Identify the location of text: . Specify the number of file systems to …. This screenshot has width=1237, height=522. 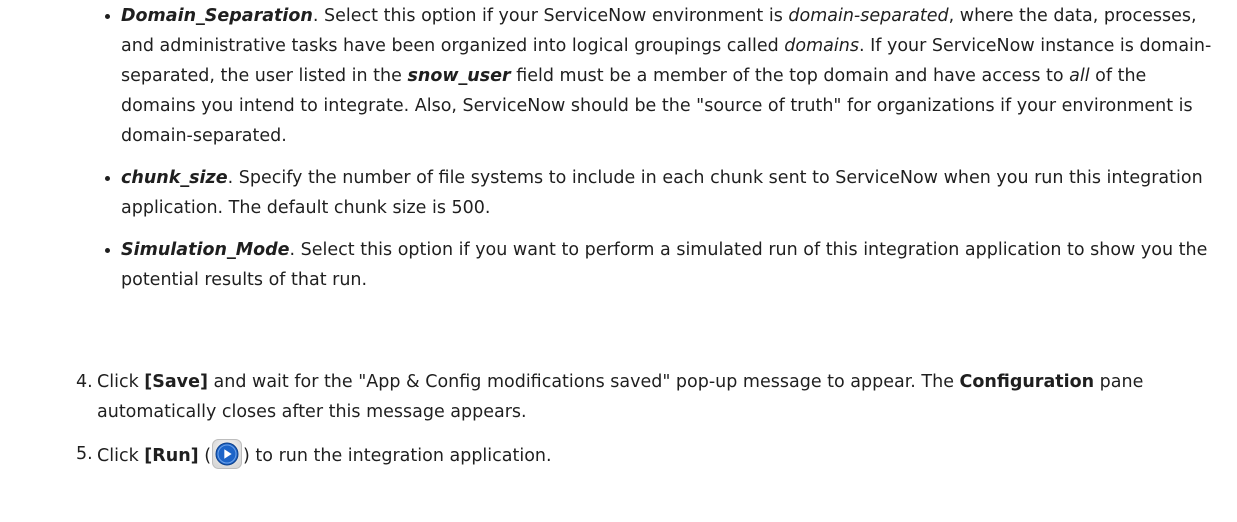
(662, 193).